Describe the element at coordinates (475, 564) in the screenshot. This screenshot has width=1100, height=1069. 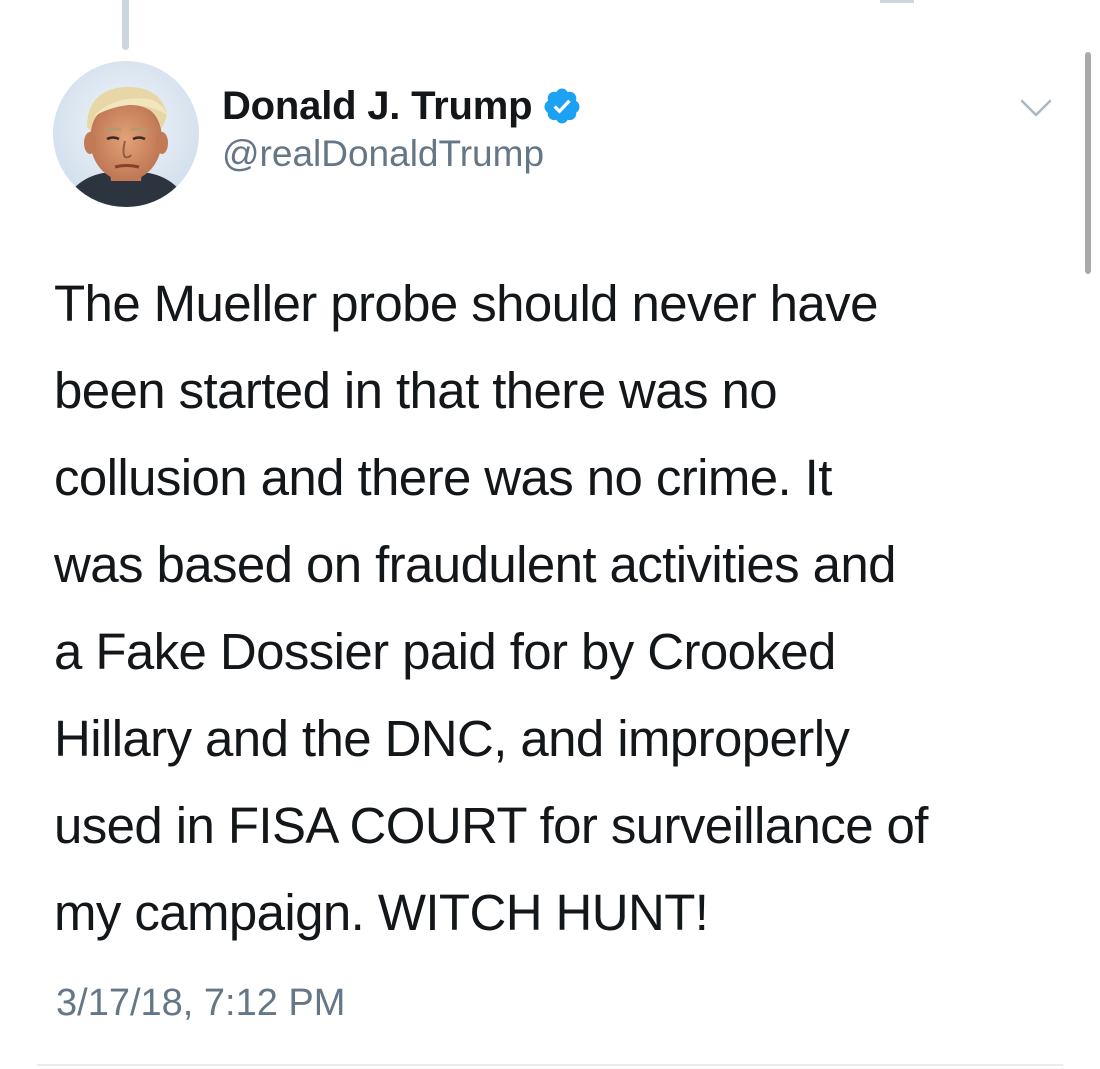
I see `tweet-text-line: was based on fraudulent activities and` at that location.